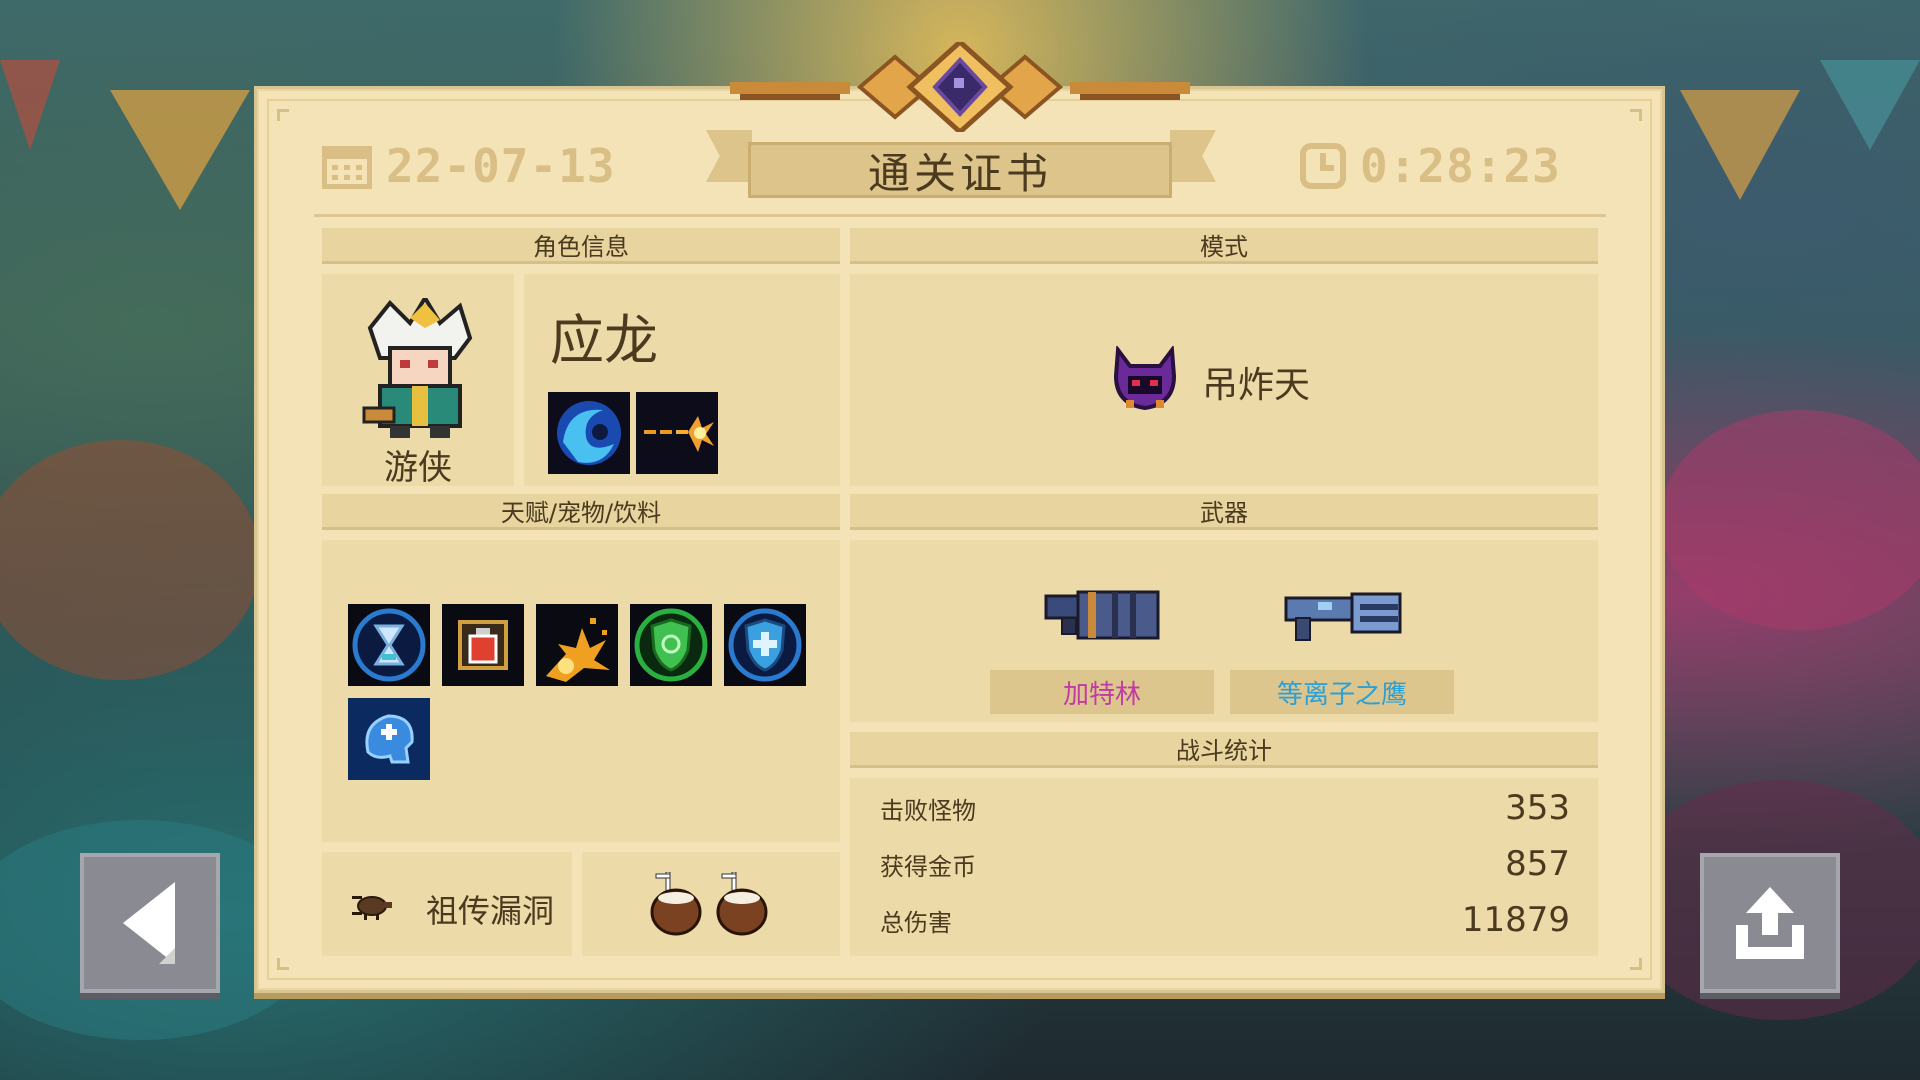  I want to click on section-header-talents: 天赋/宠物/饮料, so click(581, 512).